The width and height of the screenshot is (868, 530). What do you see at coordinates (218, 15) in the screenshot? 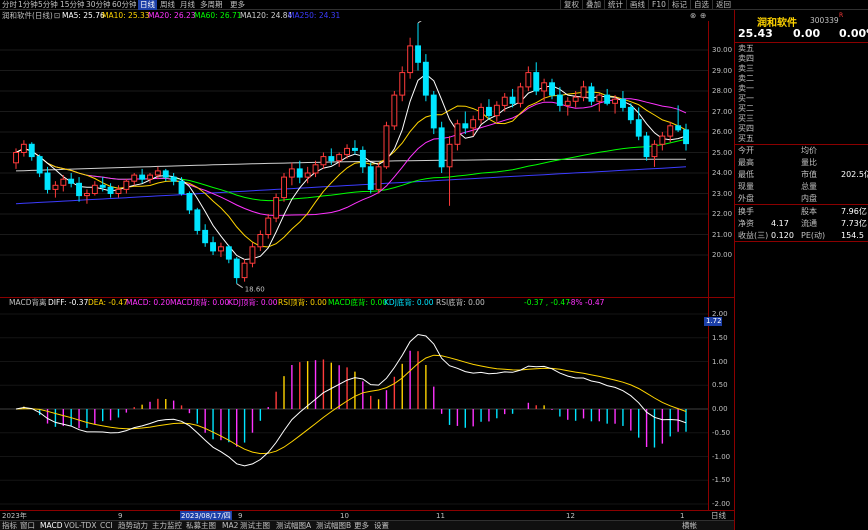
I see `ma60-value: MA60: 26.71` at bounding box center [218, 15].